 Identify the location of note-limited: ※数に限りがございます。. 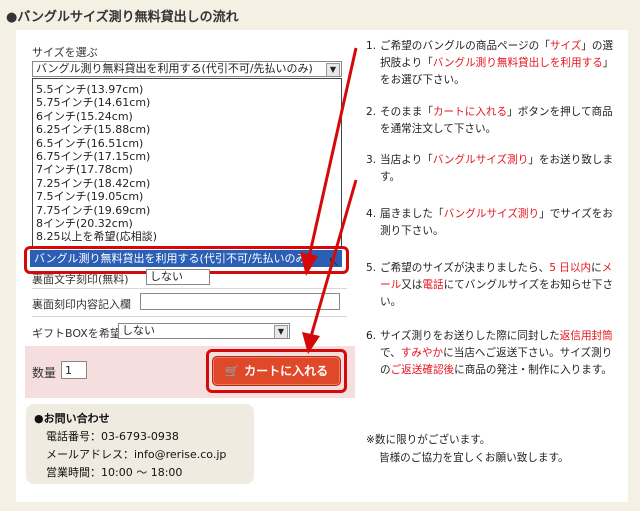
(428, 440).